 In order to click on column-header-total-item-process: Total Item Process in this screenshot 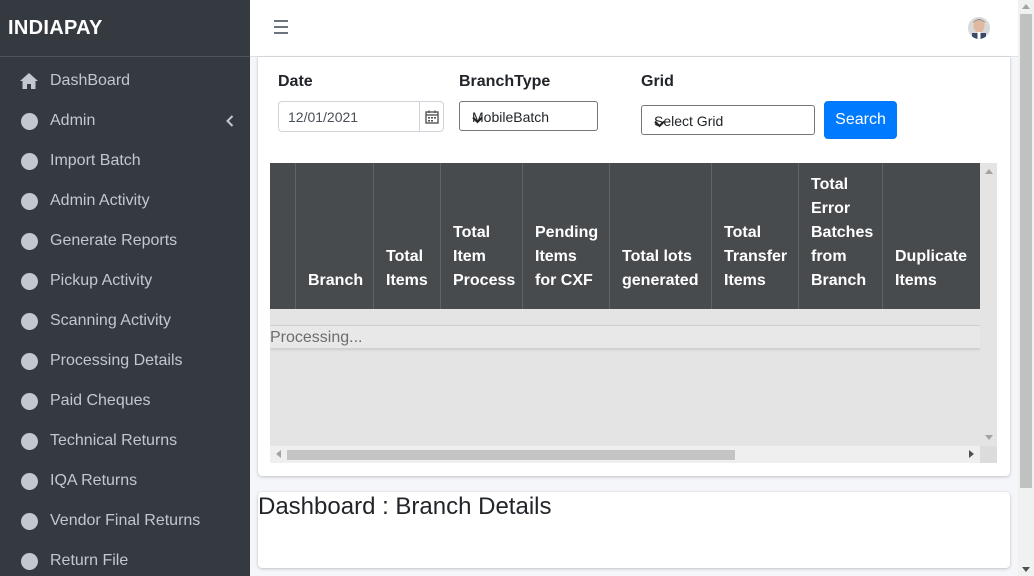, I will do `click(482, 236)`.